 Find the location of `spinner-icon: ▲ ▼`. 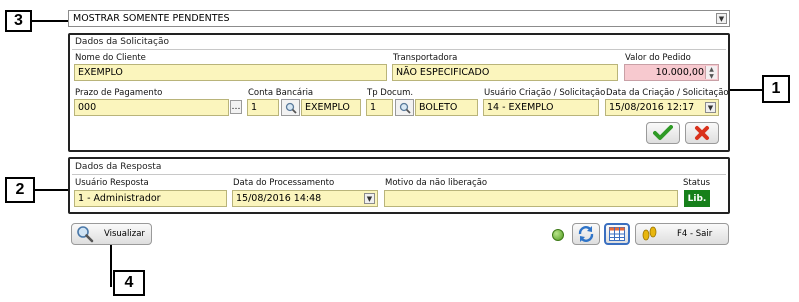

spinner-icon: ▲ ▼ is located at coordinates (711, 73).